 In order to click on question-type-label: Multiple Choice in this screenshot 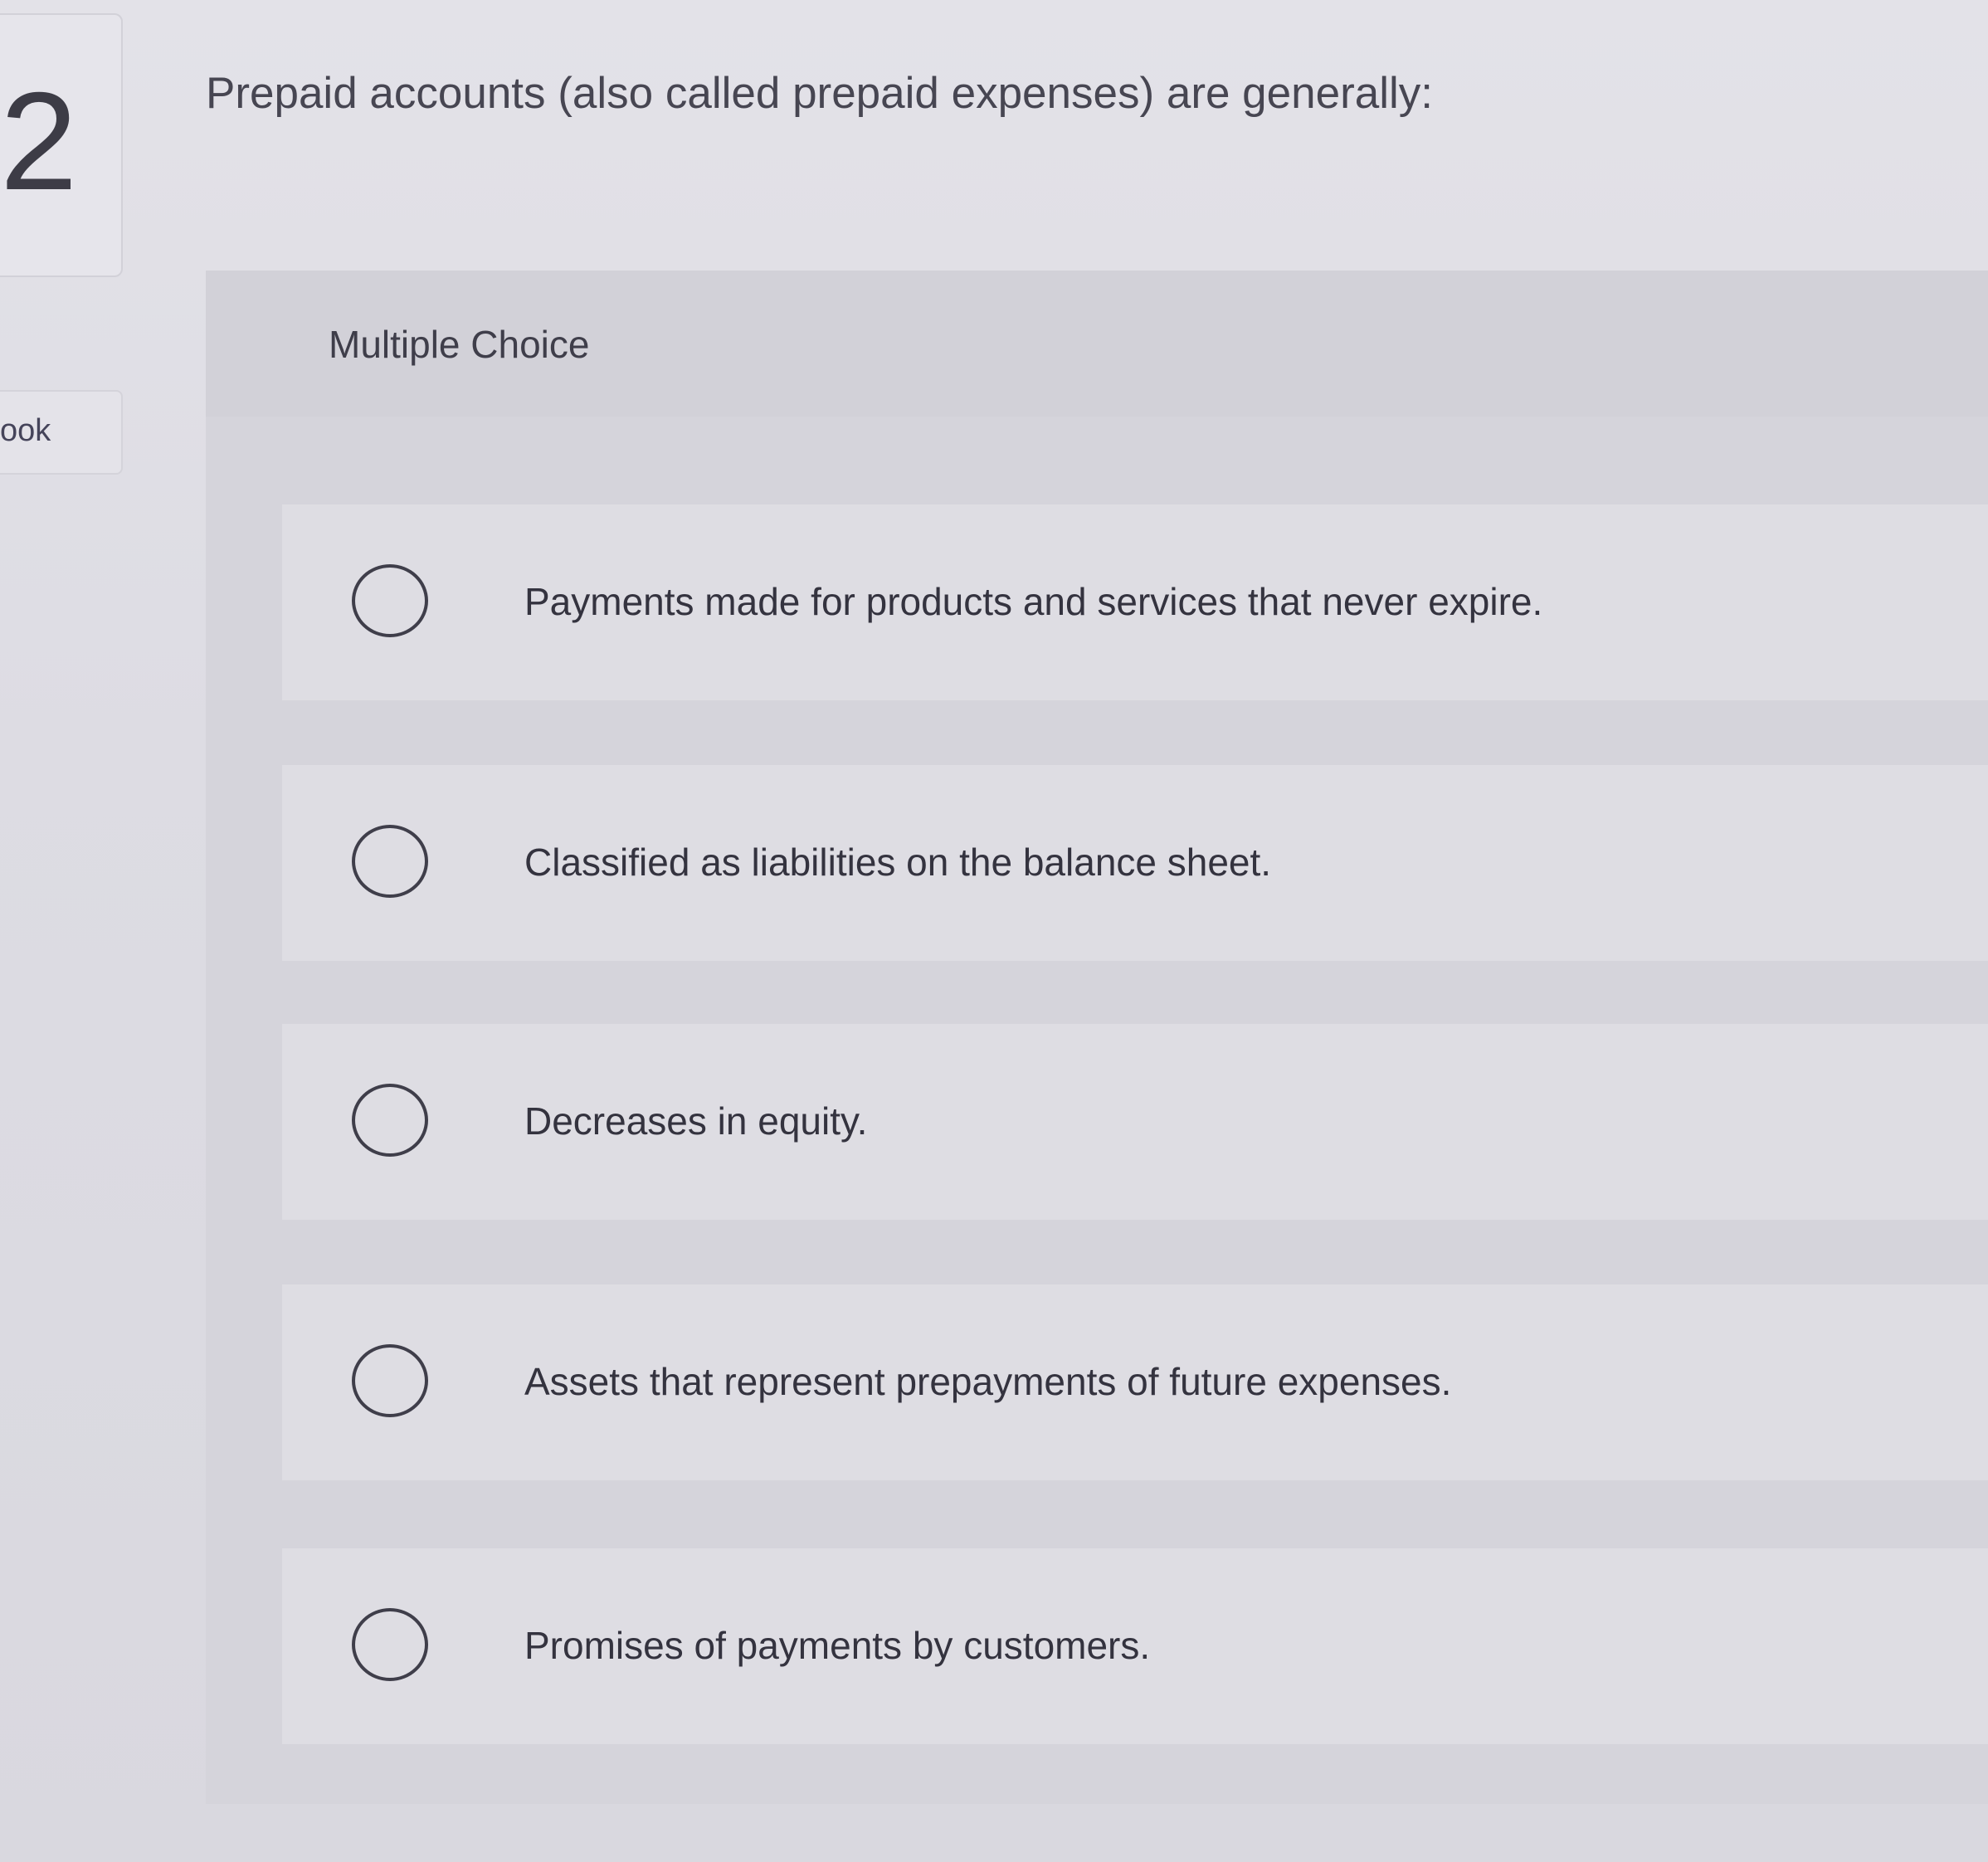, I will do `click(460, 344)`.